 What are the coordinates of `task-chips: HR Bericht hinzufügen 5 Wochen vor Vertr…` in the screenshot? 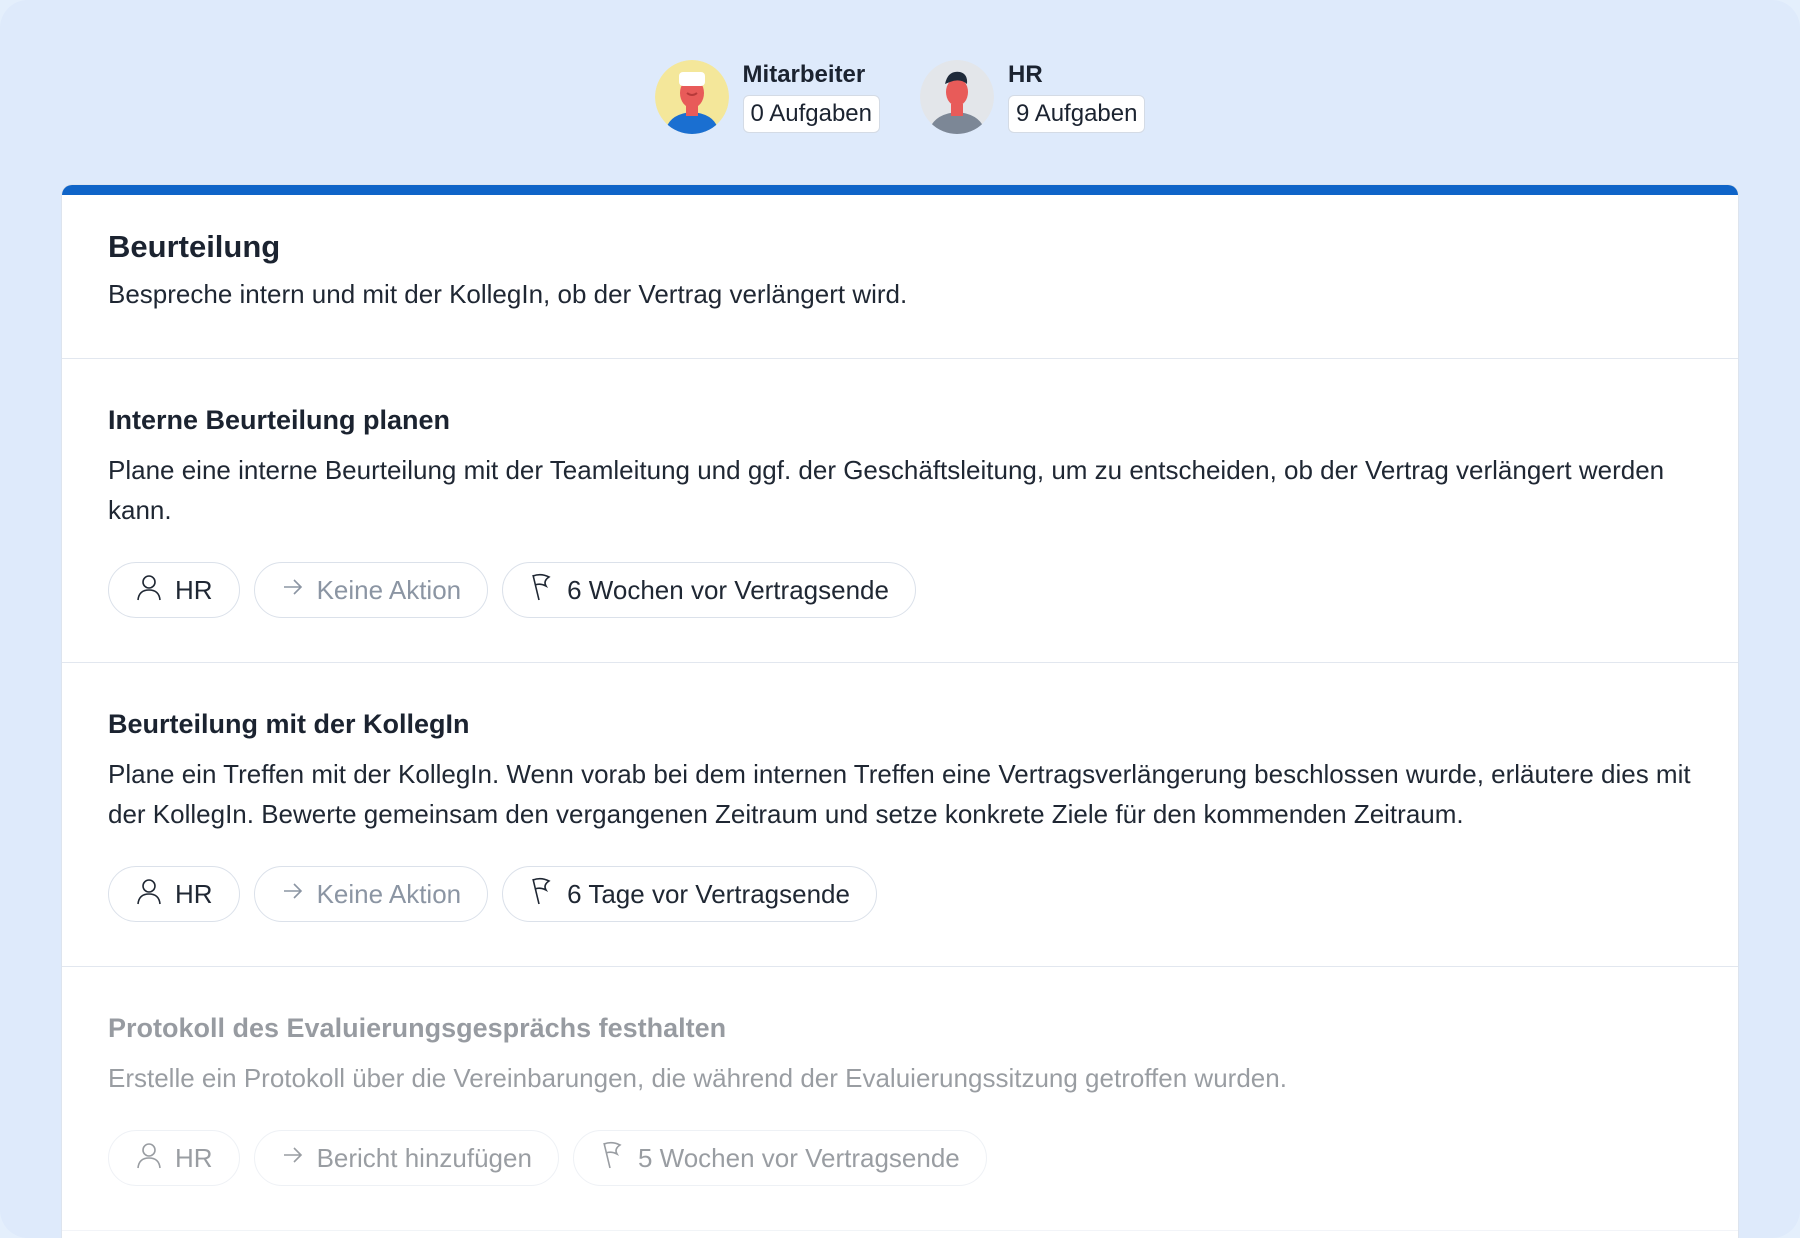 It's located at (900, 1158).